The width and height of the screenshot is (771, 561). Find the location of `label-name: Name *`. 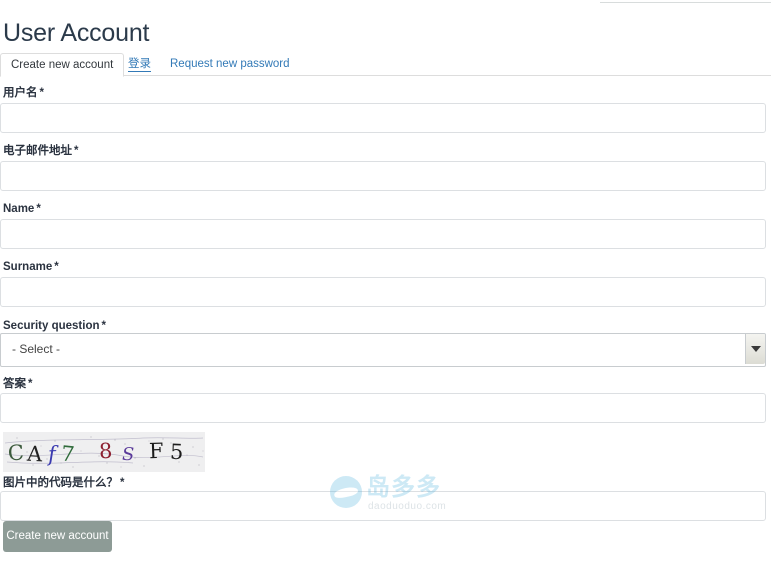

label-name: Name * is located at coordinates (22, 209).